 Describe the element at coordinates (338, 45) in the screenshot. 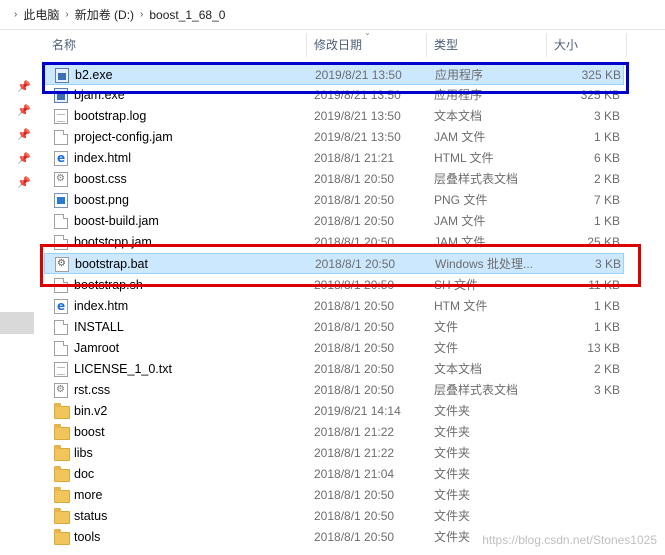

I see `column-header-date: 修改日期` at that location.